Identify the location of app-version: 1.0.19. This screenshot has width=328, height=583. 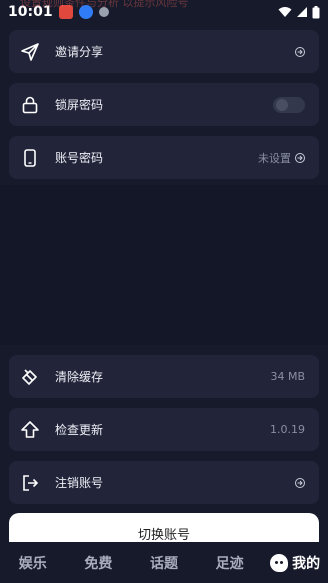
(287, 429).